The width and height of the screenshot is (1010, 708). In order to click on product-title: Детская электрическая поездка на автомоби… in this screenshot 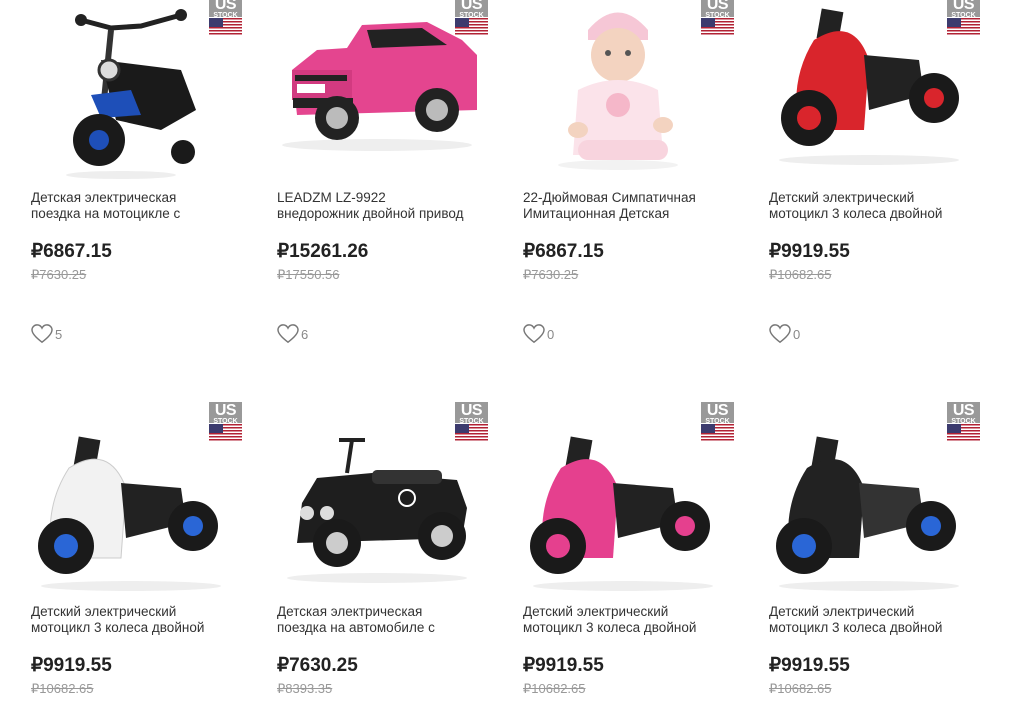, I will do `click(392, 620)`.